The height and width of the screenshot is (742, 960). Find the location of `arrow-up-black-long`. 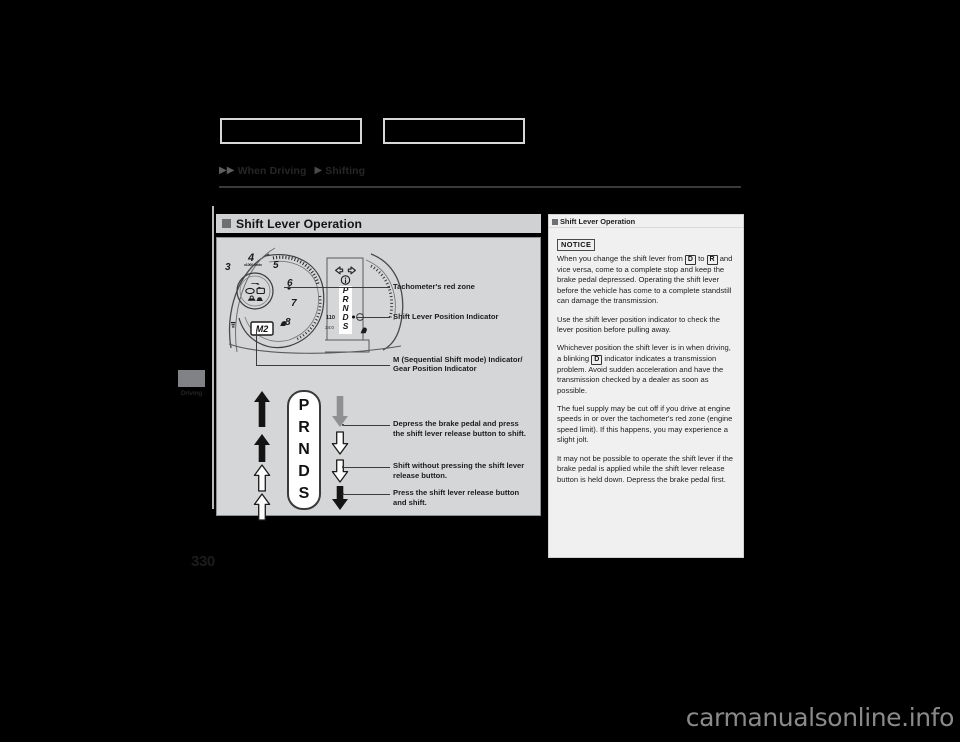

arrow-up-black-long is located at coordinates (262, 409).